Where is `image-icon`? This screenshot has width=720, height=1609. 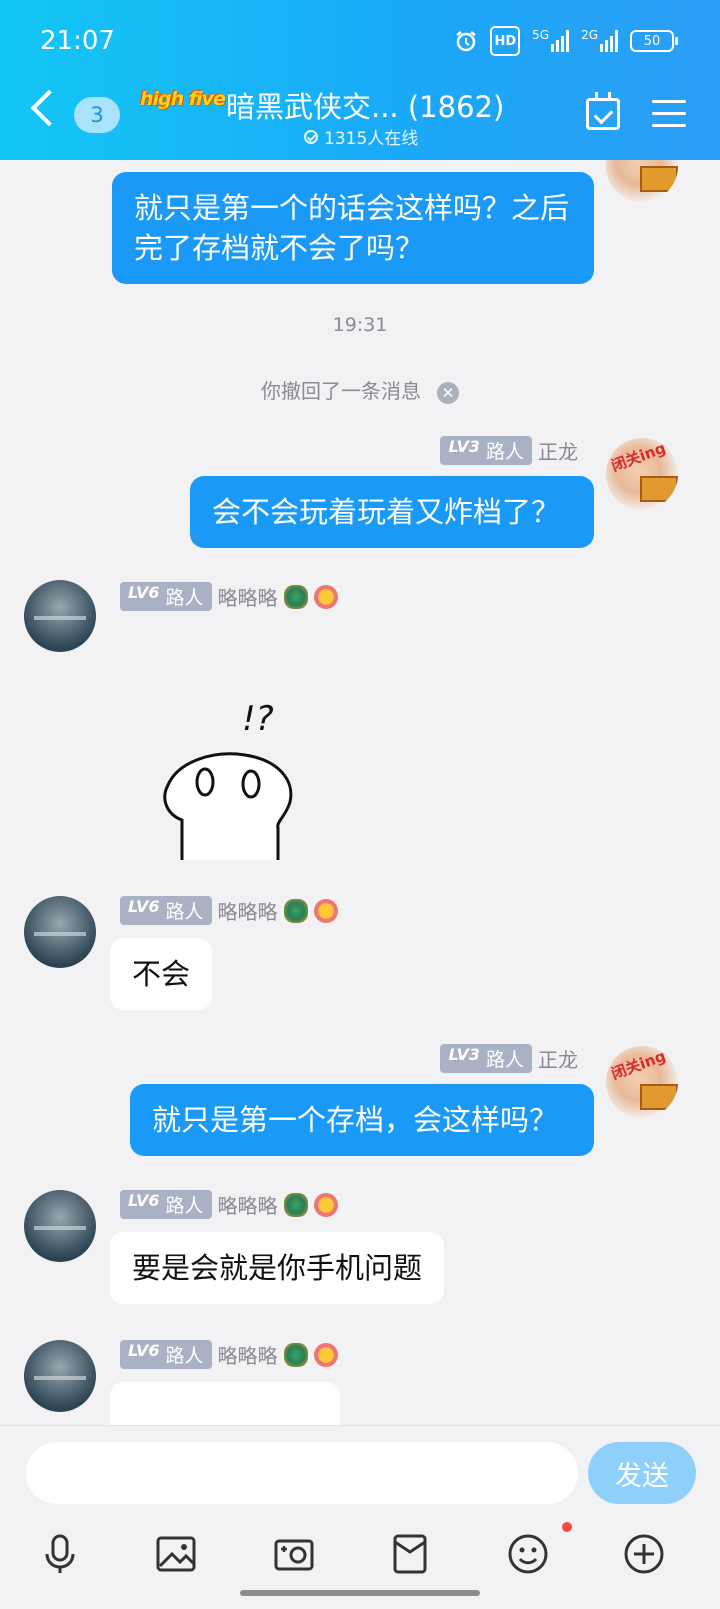
image-icon is located at coordinates (176, 1554).